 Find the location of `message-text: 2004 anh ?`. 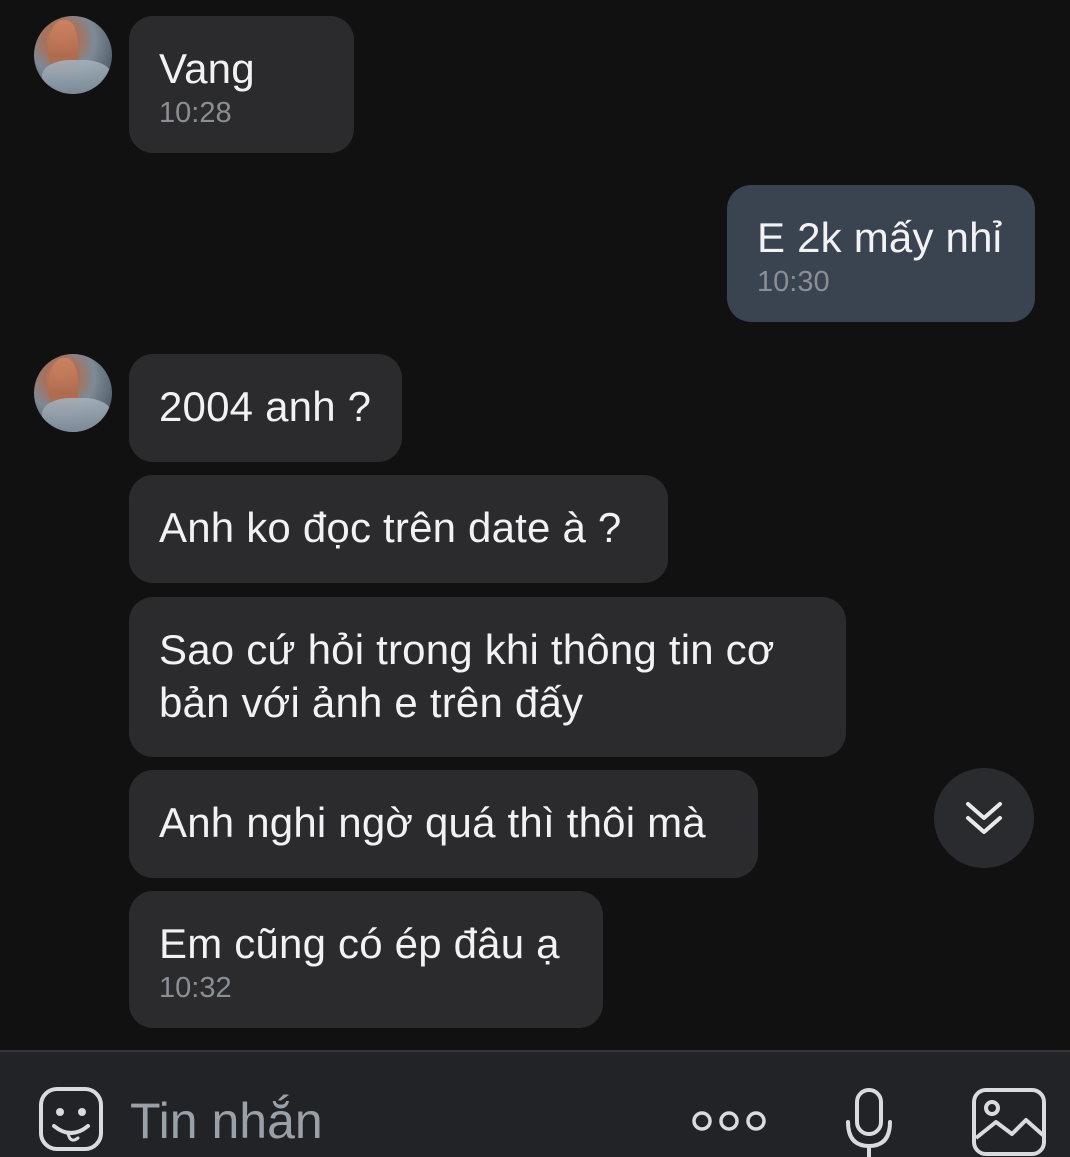

message-text: 2004 anh ? is located at coordinates (265, 406).